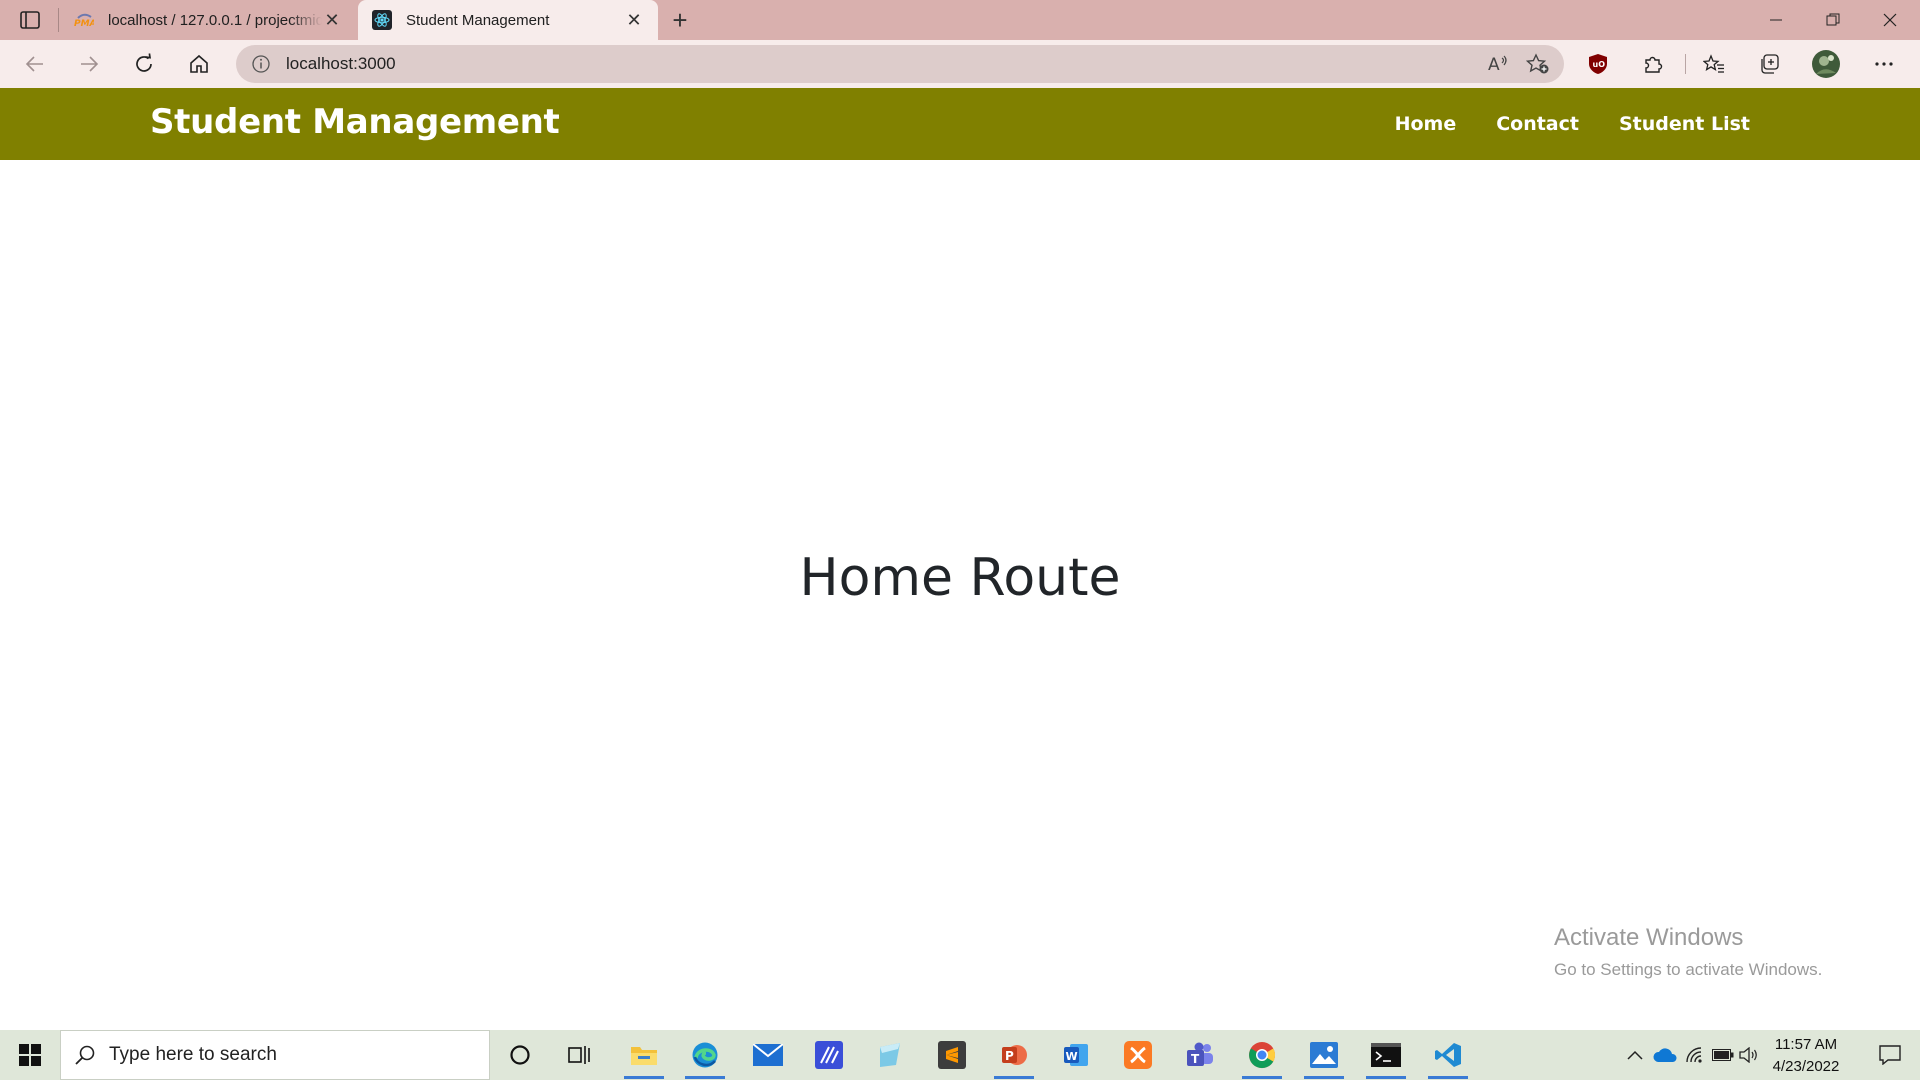 This screenshot has height=1080, width=1920. What do you see at coordinates (1884, 64) in the screenshot?
I see `more-options-icon` at bounding box center [1884, 64].